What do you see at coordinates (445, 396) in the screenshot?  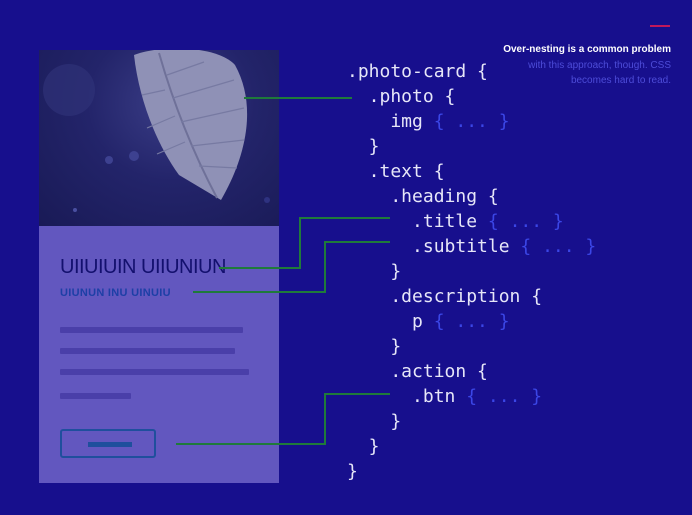 I see `code-line: .btn { ... }` at bounding box center [445, 396].